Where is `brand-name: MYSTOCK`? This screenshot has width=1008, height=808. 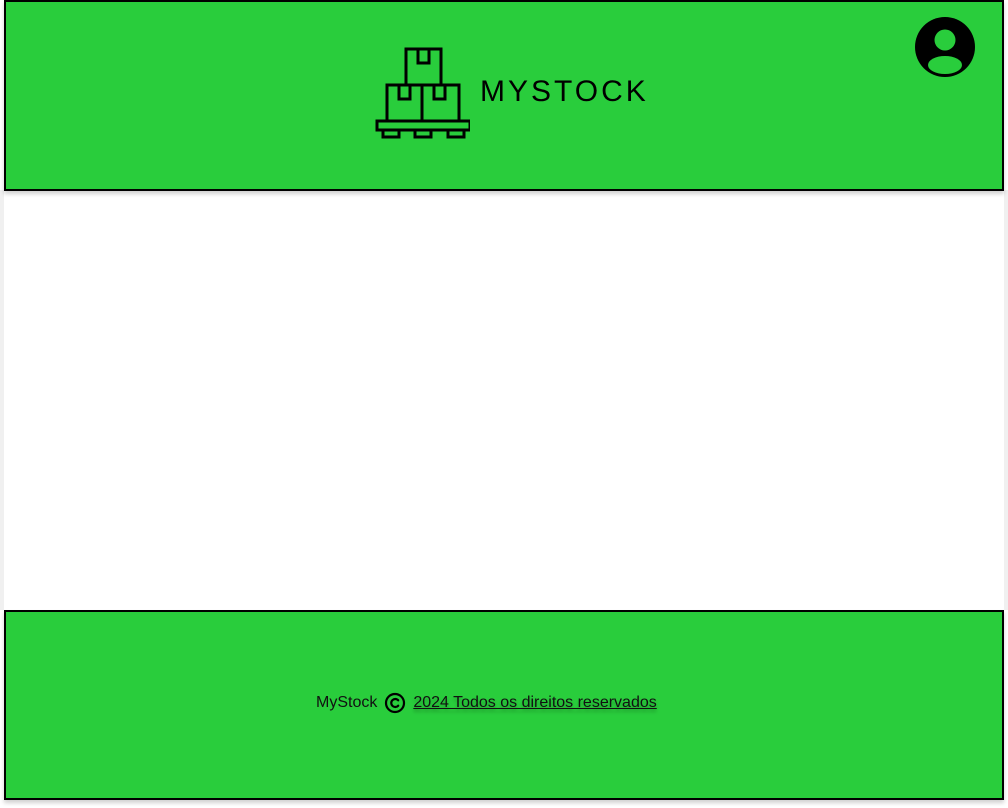
brand-name: MYSTOCK is located at coordinates (564, 91).